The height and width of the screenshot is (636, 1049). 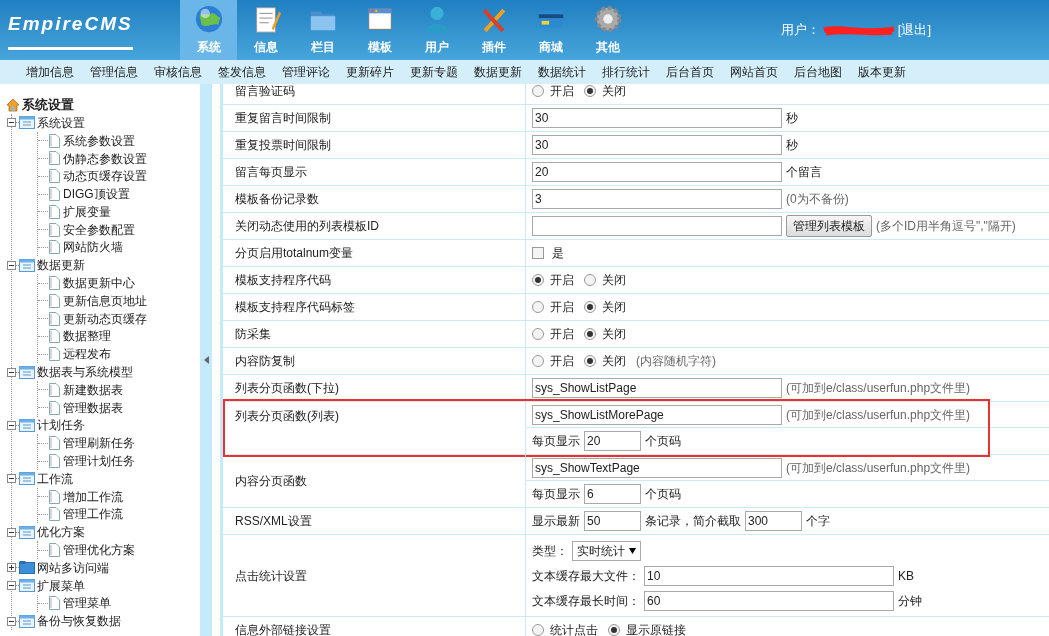 I want to click on submenu-link: 更新碎片, so click(x=370, y=72).